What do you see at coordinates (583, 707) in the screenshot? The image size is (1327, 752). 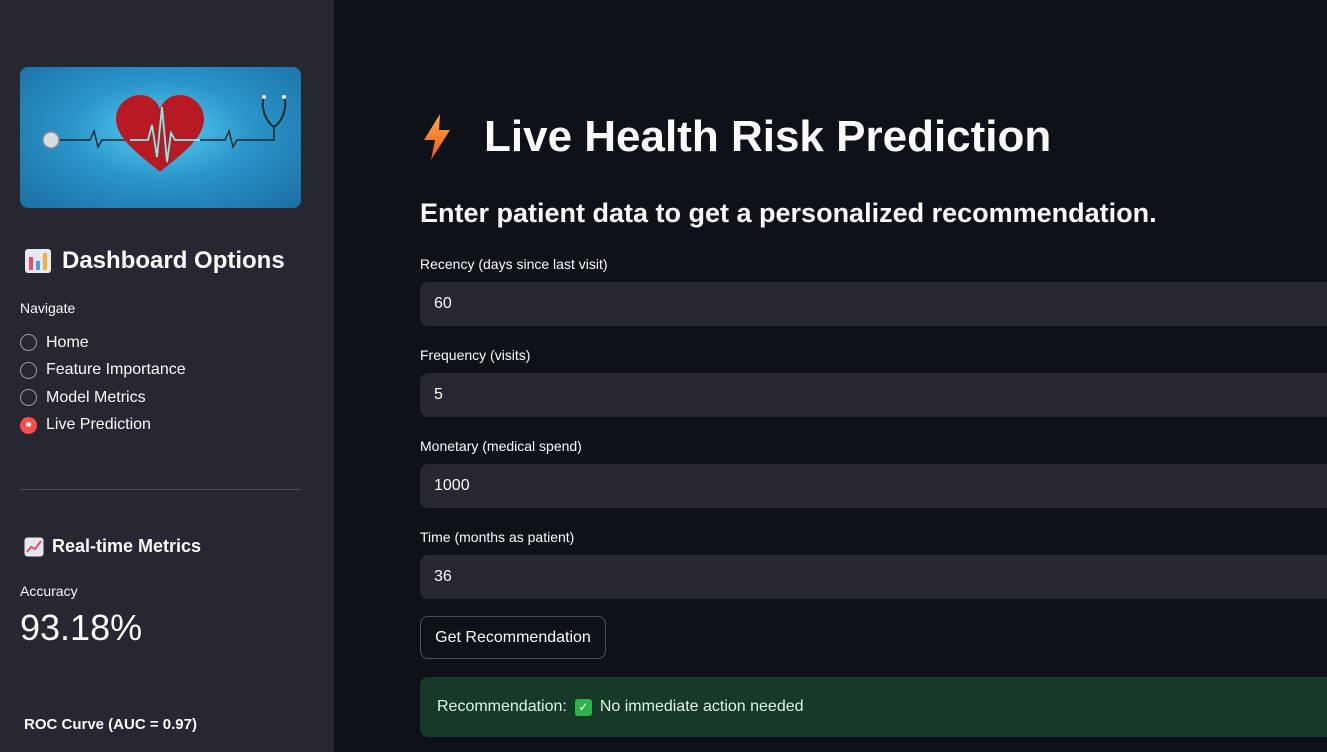 I see `check-icon: ✓` at bounding box center [583, 707].